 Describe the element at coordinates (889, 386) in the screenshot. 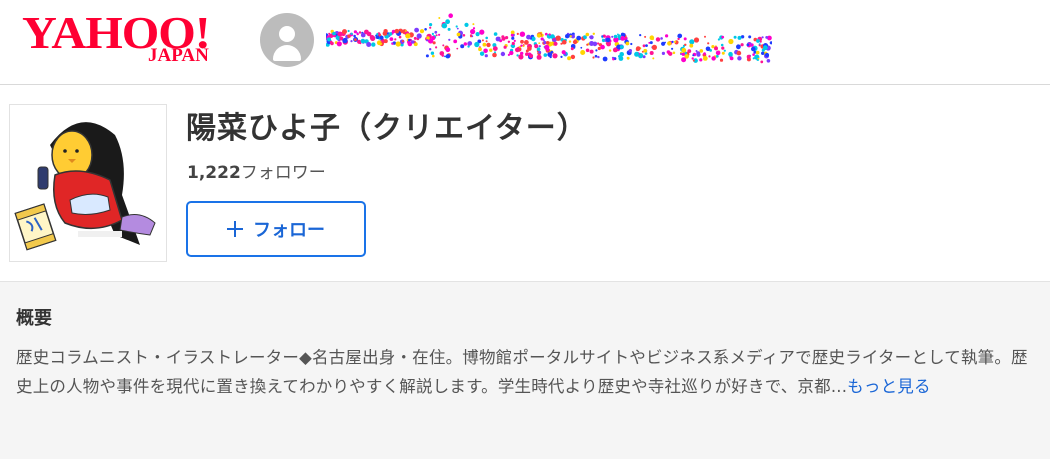

I see `show-more-link: もっと見る` at that location.